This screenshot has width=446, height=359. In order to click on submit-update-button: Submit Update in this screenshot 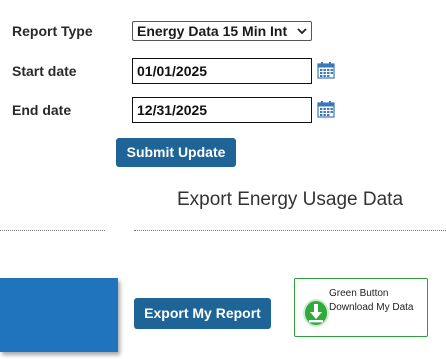, I will do `click(176, 152)`.